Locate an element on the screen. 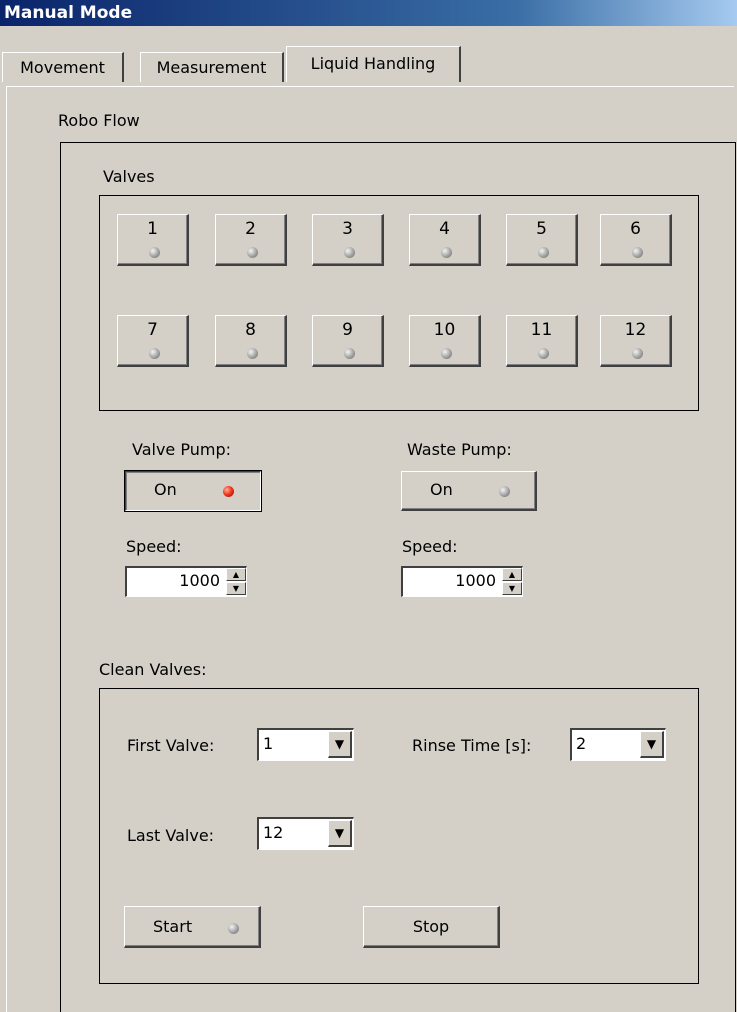  valve-button-label: 6 is located at coordinates (635, 229).